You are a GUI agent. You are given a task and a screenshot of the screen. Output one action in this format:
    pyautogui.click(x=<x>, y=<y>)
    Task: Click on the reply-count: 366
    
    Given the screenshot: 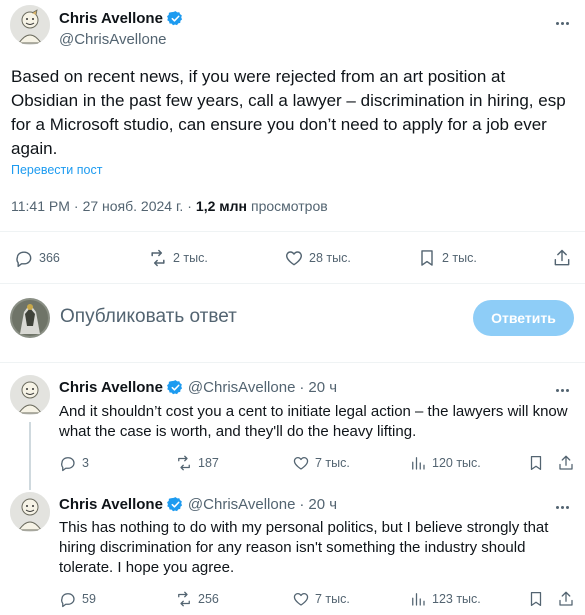 What is the action you would take?
    pyautogui.click(x=49, y=258)
    